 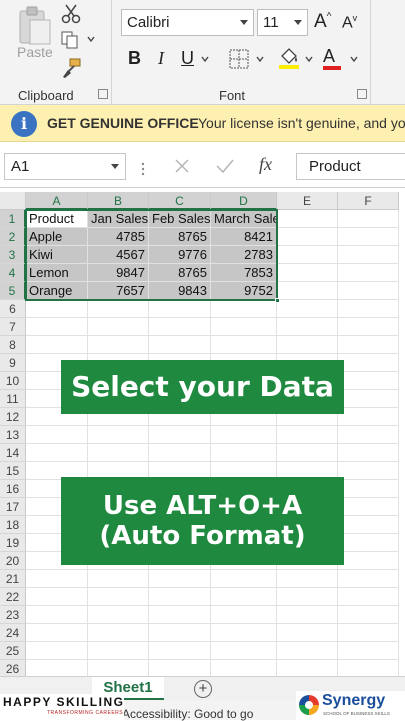 What do you see at coordinates (244, 633) in the screenshot?
I see `cell-d24` at bounding box center [244, 633].